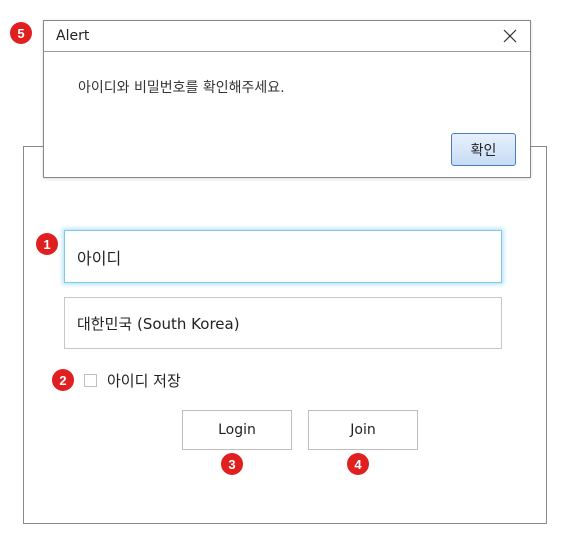 The image size is (577, 547). I want to click on annotation-badge-1: 1, so click(47, 244).